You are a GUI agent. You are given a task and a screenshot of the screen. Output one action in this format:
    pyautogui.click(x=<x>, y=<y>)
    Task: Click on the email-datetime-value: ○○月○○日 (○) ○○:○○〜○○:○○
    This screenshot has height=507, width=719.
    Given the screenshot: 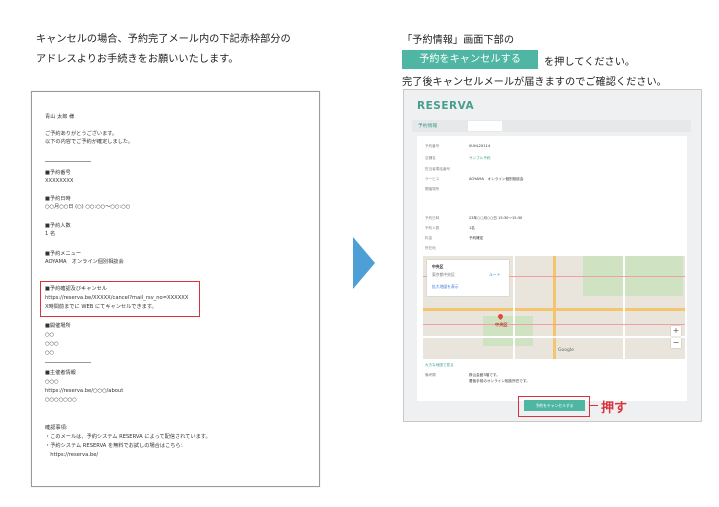 What is the action you would take?
    pyautogui.click(x=88, y=207)
    